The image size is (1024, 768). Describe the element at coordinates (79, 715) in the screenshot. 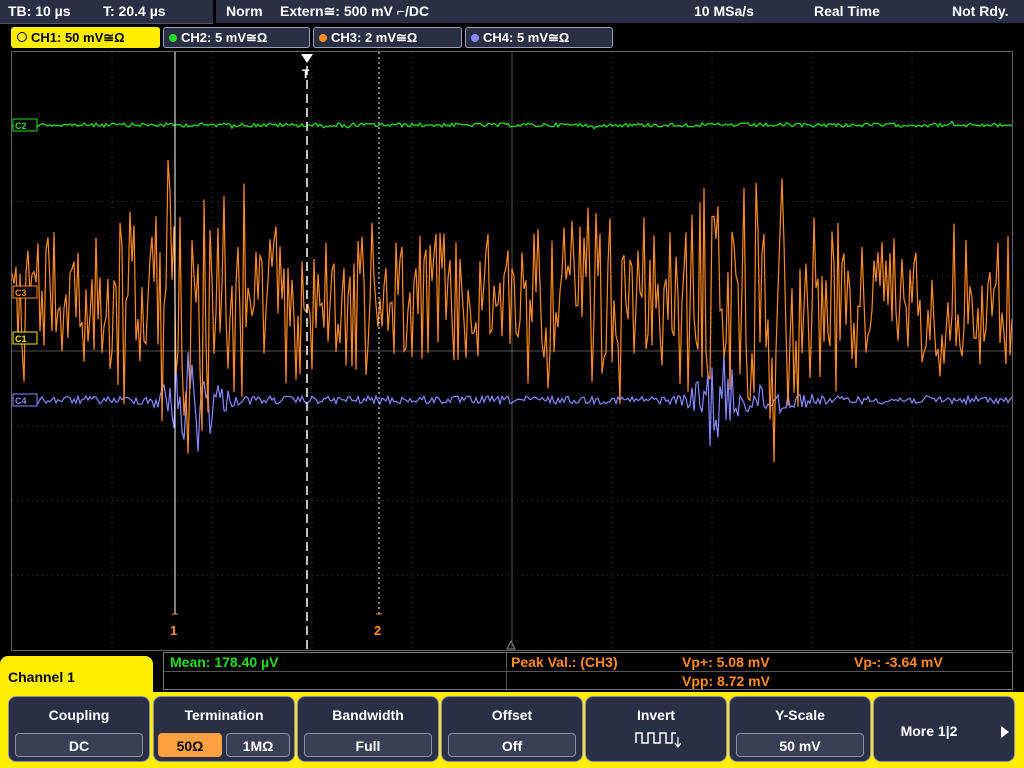

I see `coupling-title: Coupling` at that location.